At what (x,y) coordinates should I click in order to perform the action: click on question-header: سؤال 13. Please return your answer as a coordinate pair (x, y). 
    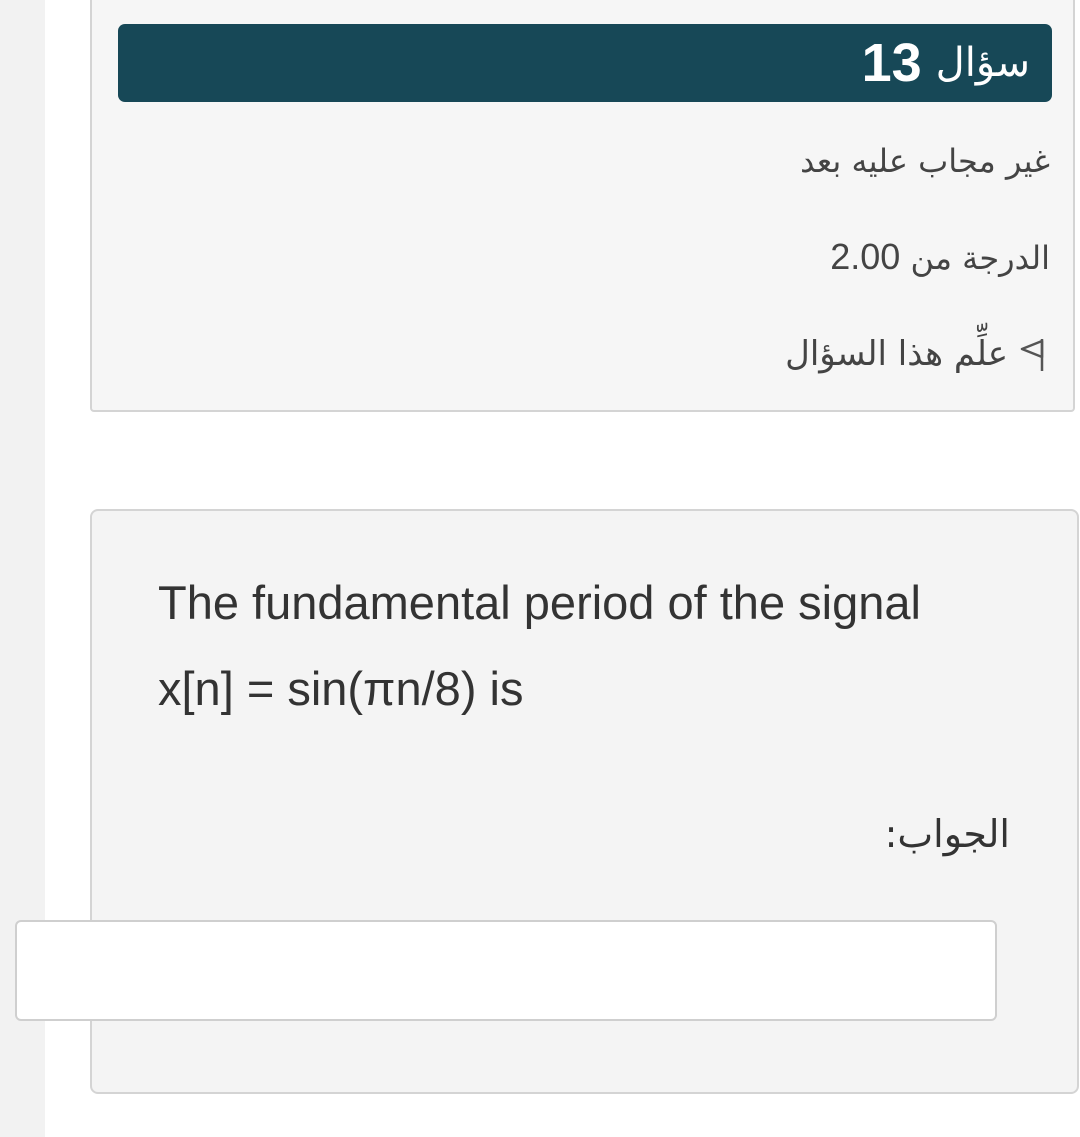
    Looking at the image, I should click on (585, 63).